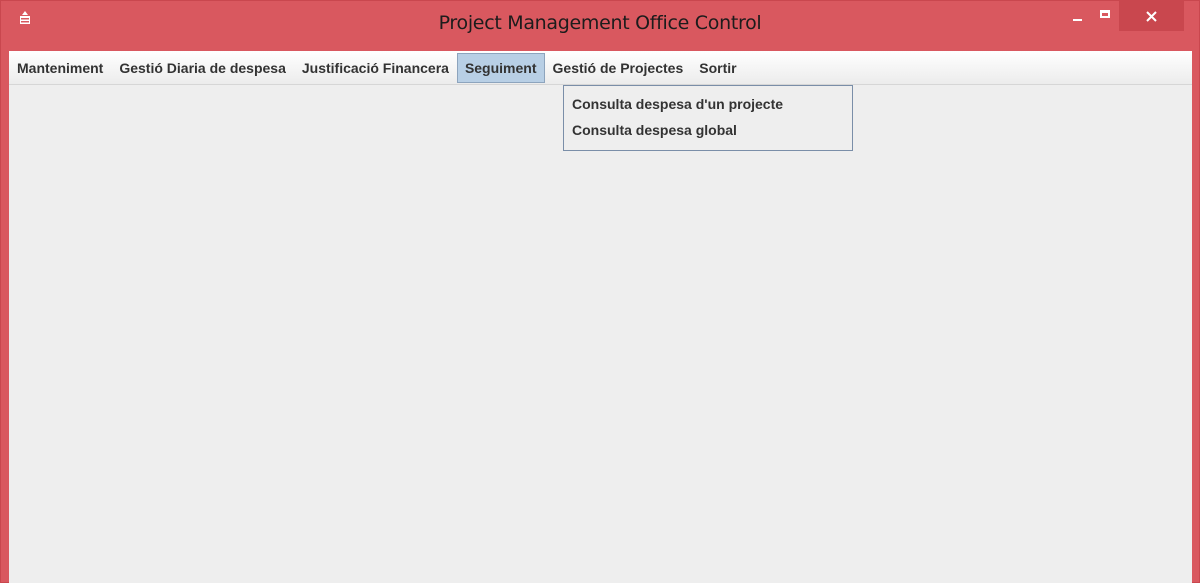 The height and width of the screenshot is (583, 1200). I want to click on menu-gestio-diaria: Gestió Diaria de despesa, so click(202, 68).